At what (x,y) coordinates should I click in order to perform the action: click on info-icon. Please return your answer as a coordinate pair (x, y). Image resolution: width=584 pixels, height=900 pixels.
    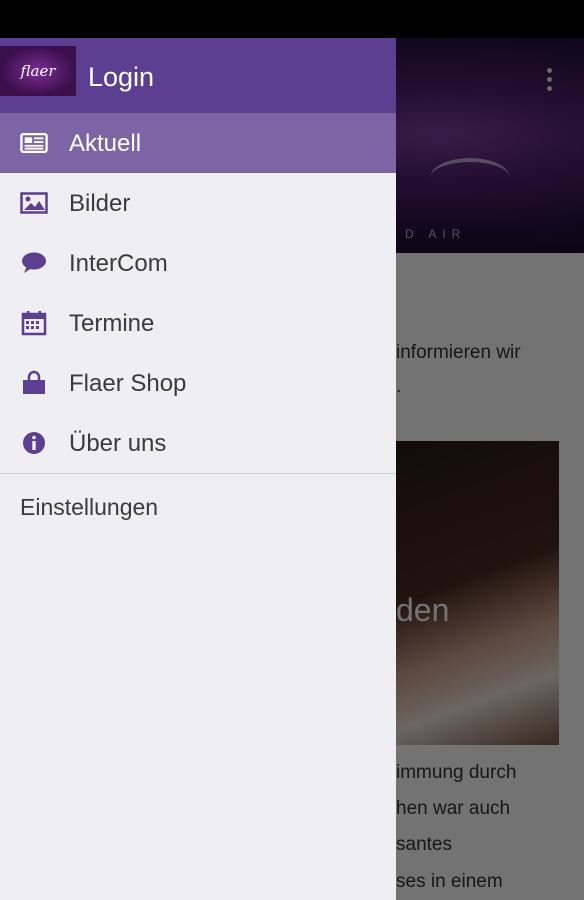
    Looking at the image, I should click on (34, 443).